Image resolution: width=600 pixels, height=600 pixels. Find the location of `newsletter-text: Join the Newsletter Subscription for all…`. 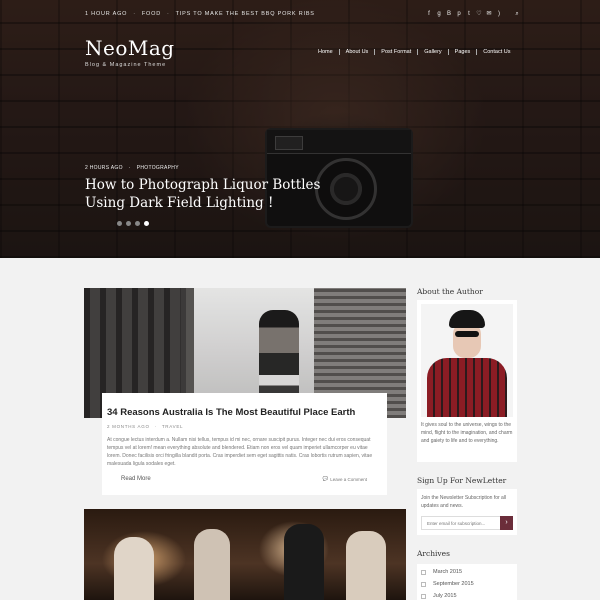

newsletter-text: Join the Newsletter Subscription for all… is located at coordinates (464, 502).